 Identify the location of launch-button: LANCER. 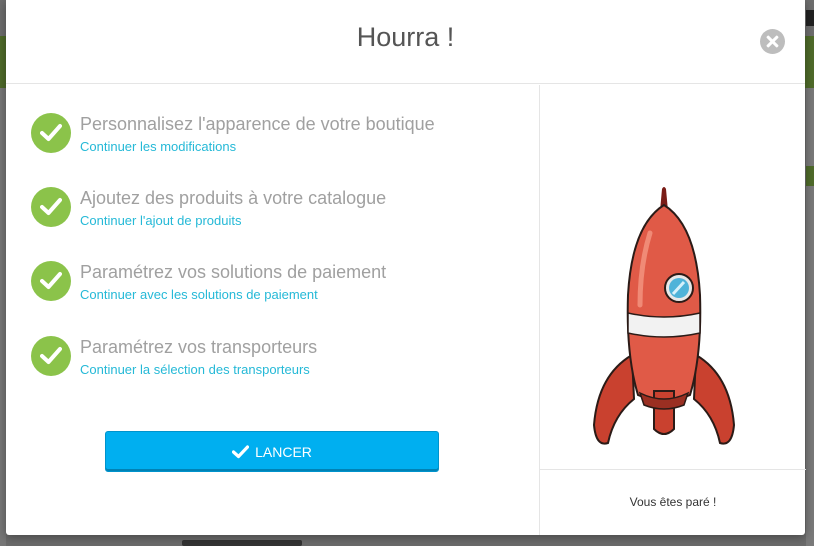
(272, 451).